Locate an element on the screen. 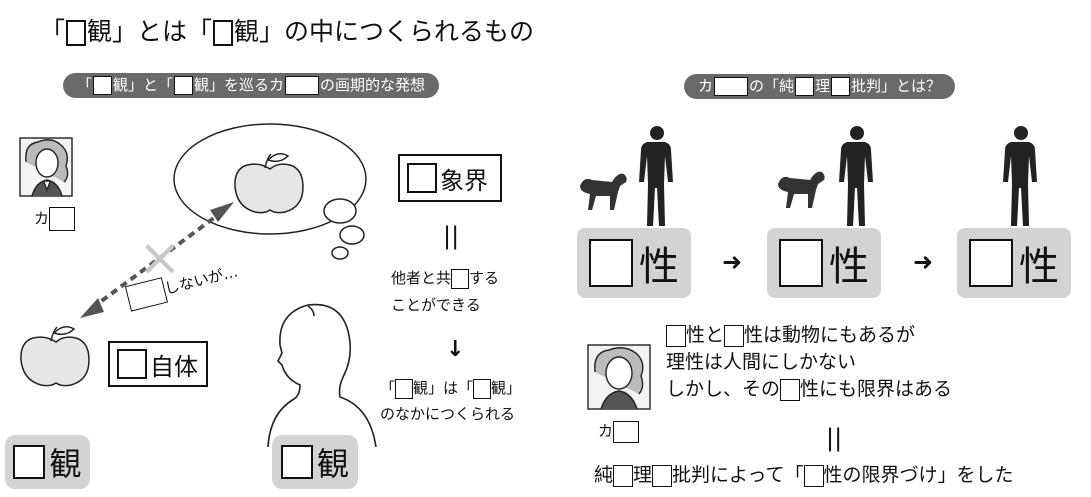 The image size is (1091, 497). faculty-box-1: 性 is located at coordinates (634, 263).